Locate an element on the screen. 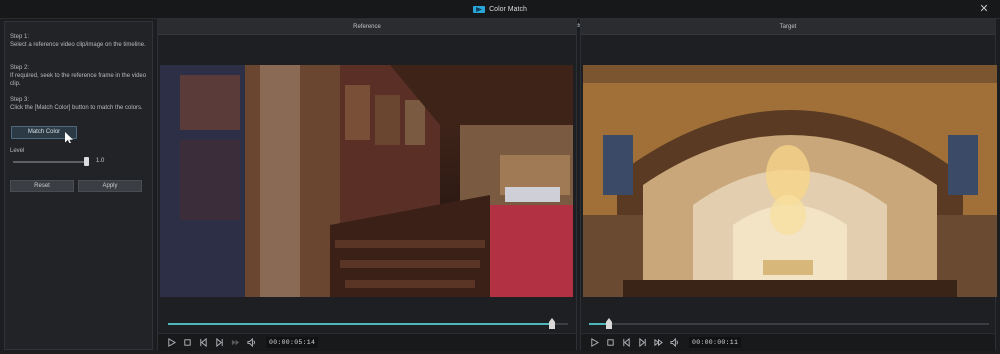 The height and width of the screenshot is (354, 1000). window-title: Color Match is located at coordinates (508, 9).